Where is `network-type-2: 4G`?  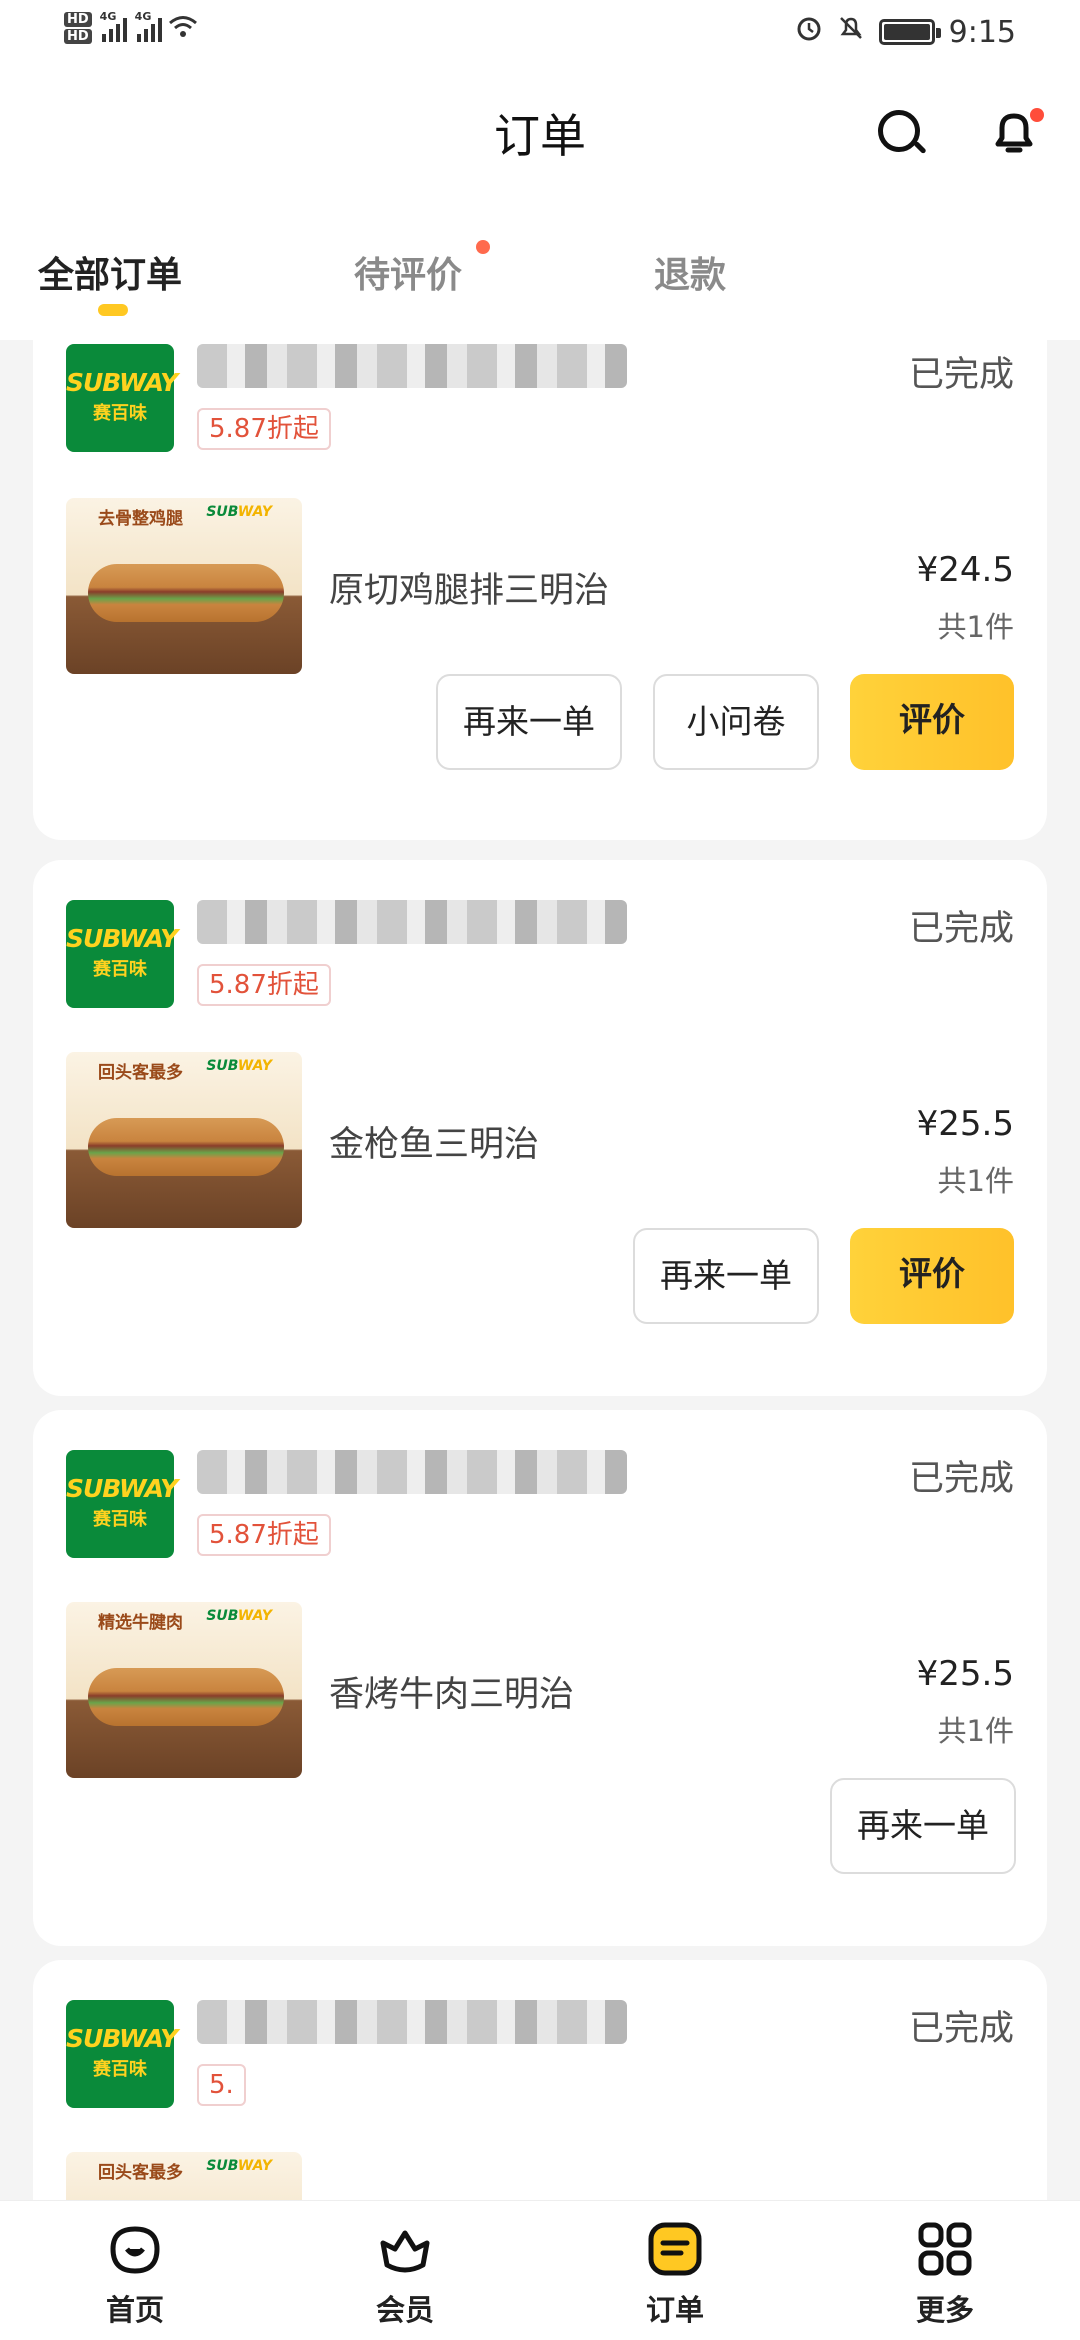
network-type-2: 4G is located at coordinates (143, 16).